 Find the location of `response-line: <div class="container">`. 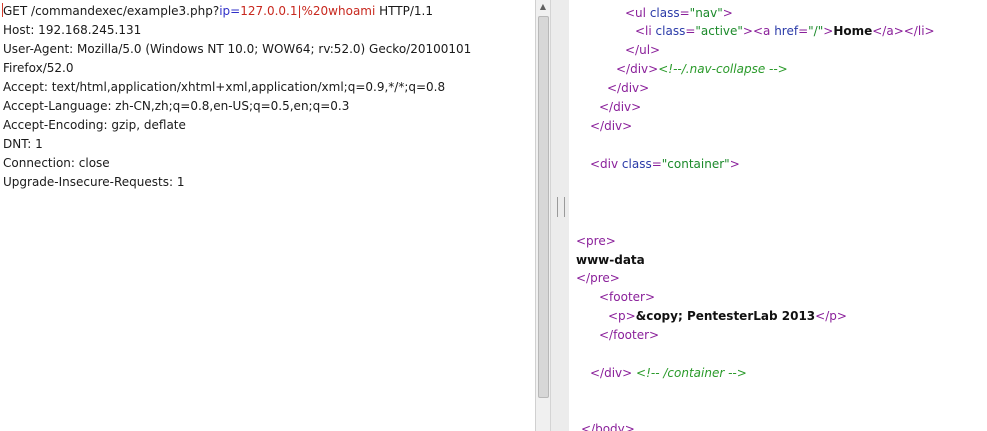

response-line: <div class="container"> is located at coordinates (665, 164).